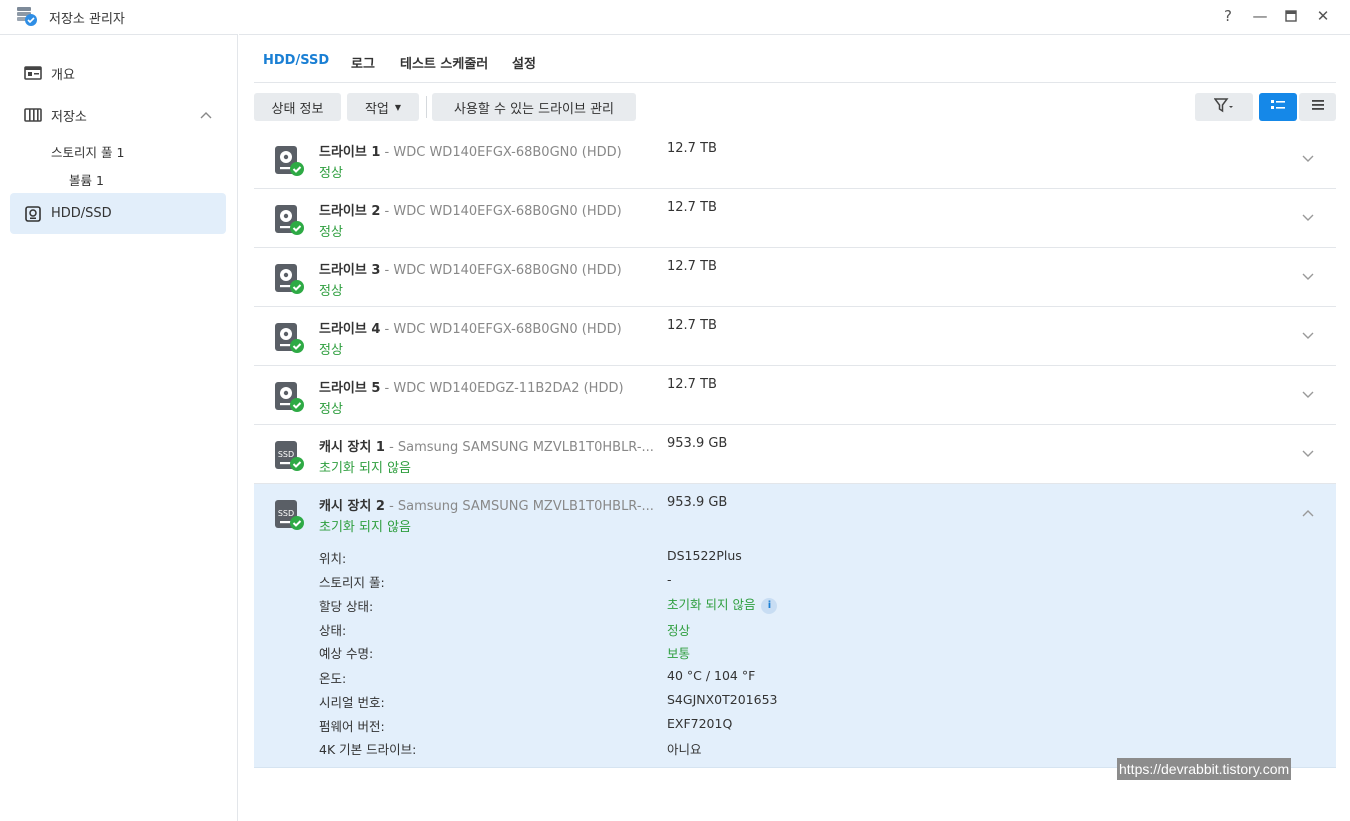  I want to click on toolbar: 상태 정보 작업 ▼ 사용할 수 있는 드라이브 관리, so click(795, 108).